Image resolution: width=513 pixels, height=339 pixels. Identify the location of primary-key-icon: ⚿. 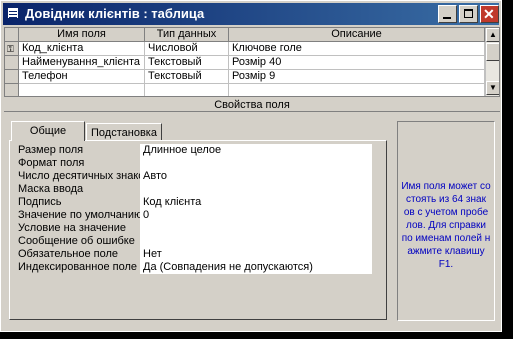
(10, 49).